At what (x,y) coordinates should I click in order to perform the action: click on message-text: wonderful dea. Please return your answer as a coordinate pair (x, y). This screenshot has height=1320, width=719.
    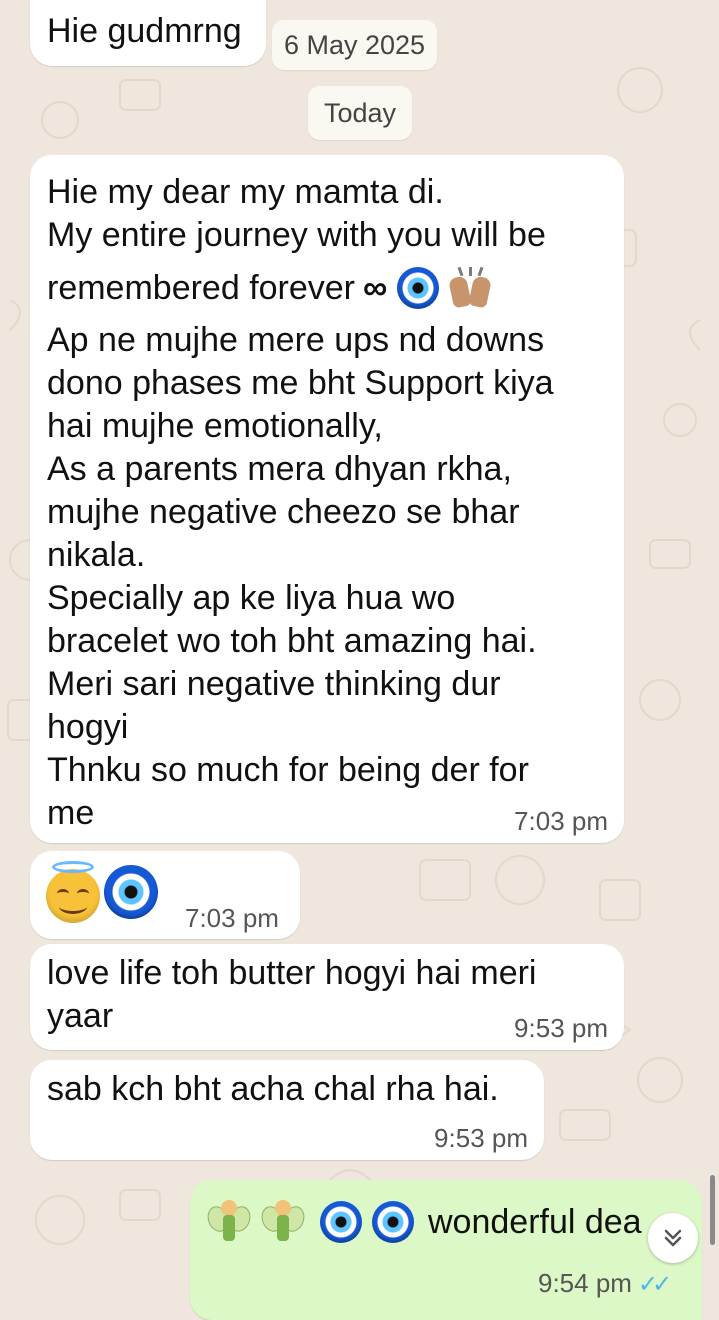
    Looking at the image, I should click on (535, 1221).